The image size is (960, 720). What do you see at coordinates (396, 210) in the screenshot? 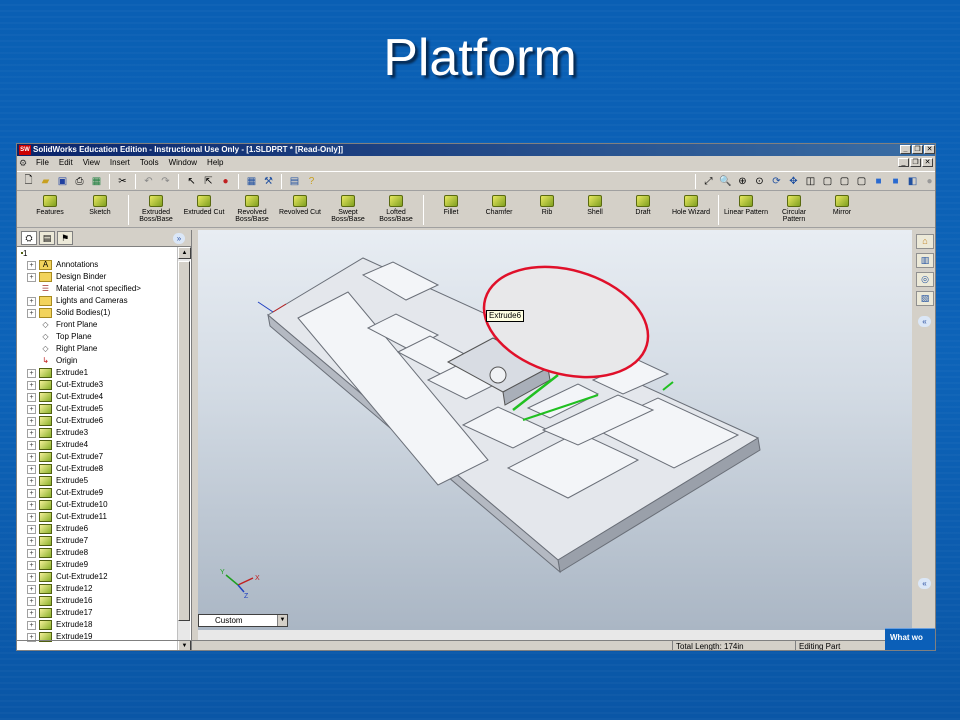
I see `command-loft-boss: Lofted Boss/Base` at bounding box center [396, 210].